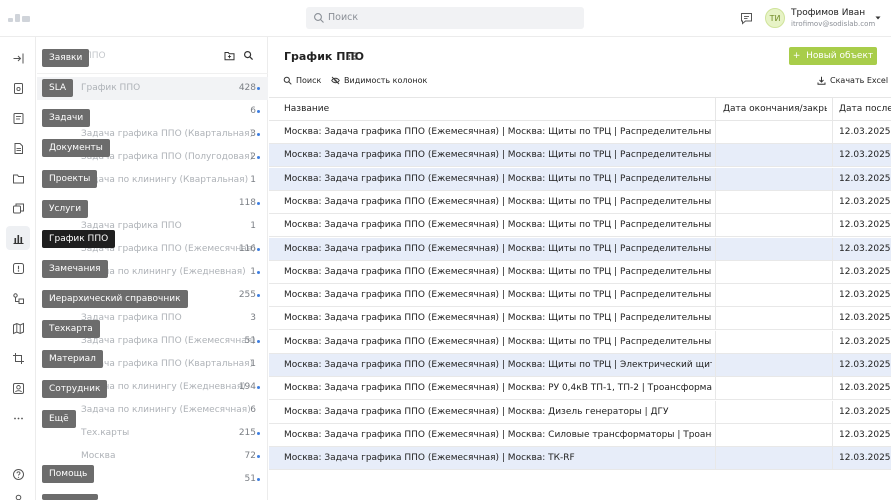 This screenshot has height=500, width=891. Describe the element at coordinates (250, 341) in the screenshot. I see `tree-item-count: 51` at that location.